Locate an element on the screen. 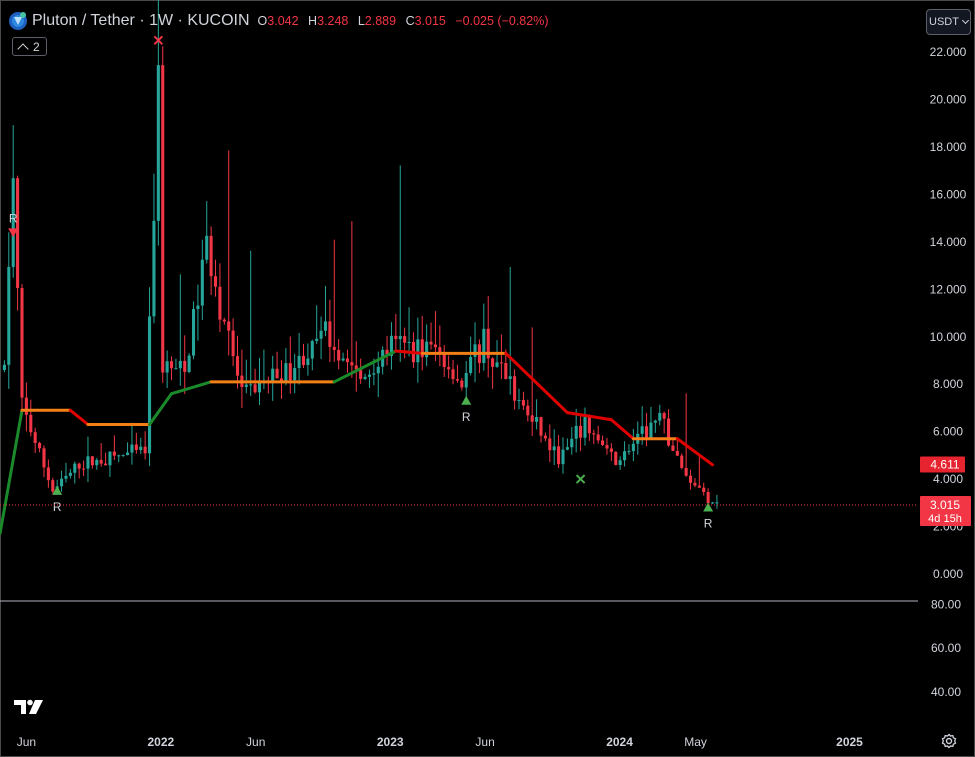 Image resolution: width=975 pixels, height=757 pixels. low-value: 2.889 is located at coordinates (380, 21).